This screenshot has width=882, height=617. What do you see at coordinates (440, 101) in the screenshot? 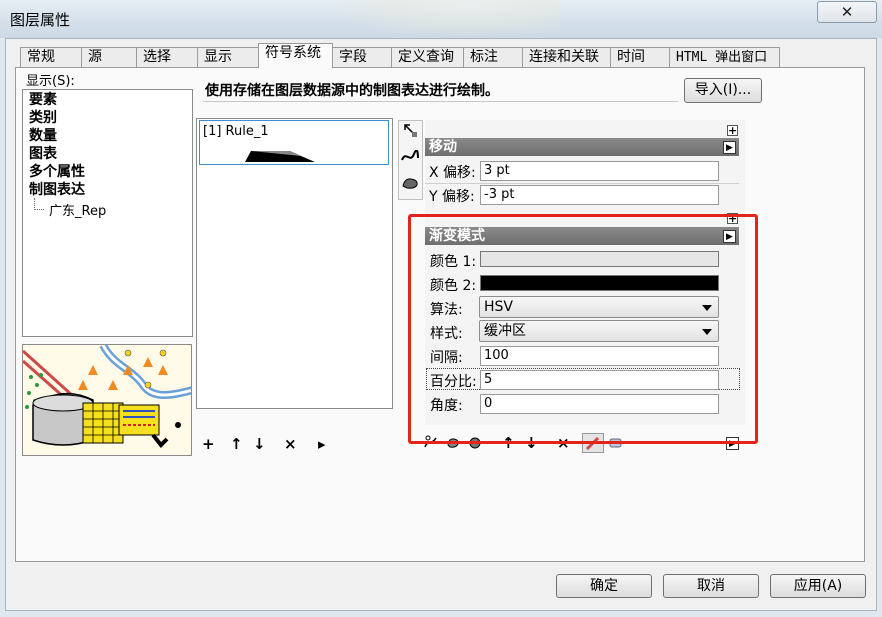
I see `description-divider` at bounding box center [440, 101].